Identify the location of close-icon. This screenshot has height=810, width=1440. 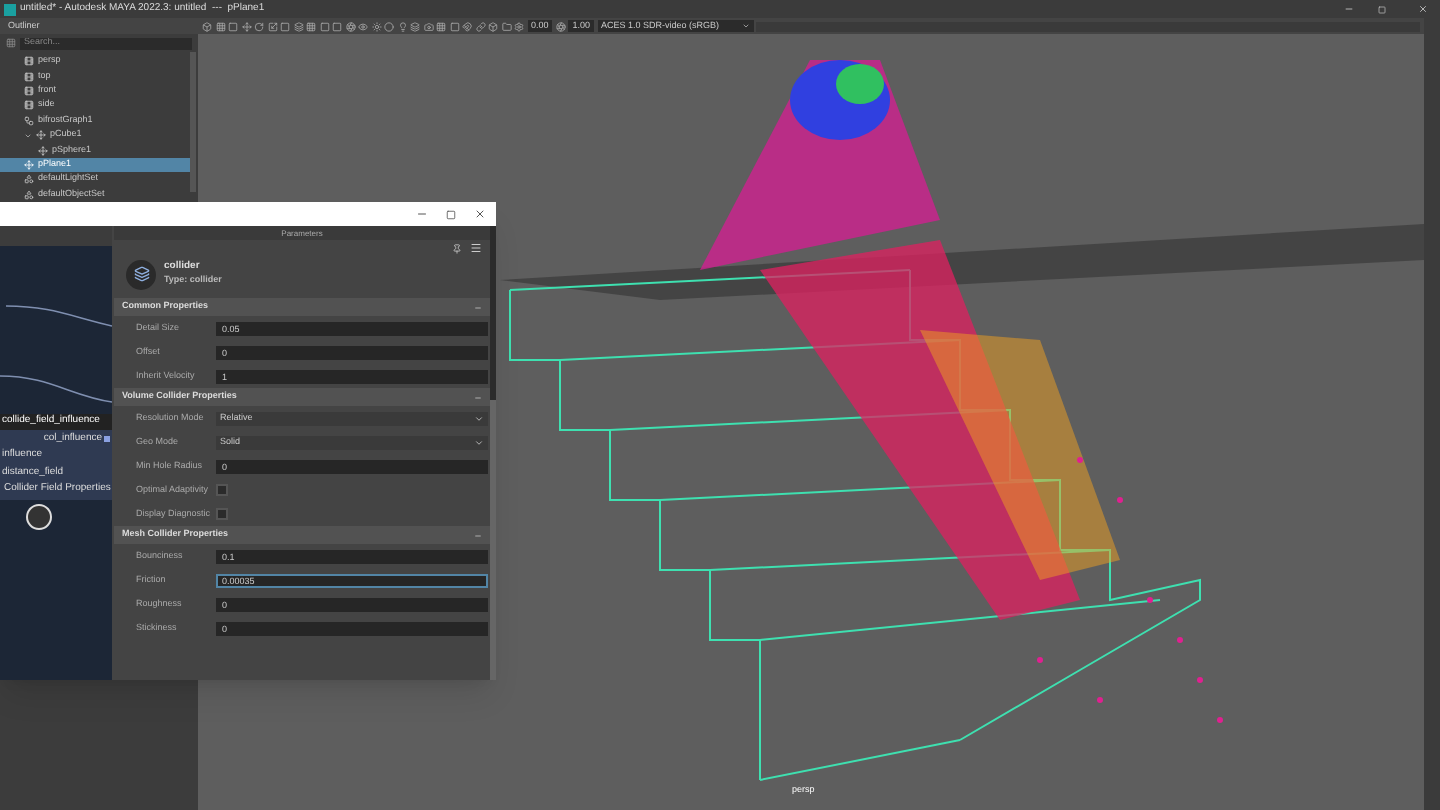
(480, 214).